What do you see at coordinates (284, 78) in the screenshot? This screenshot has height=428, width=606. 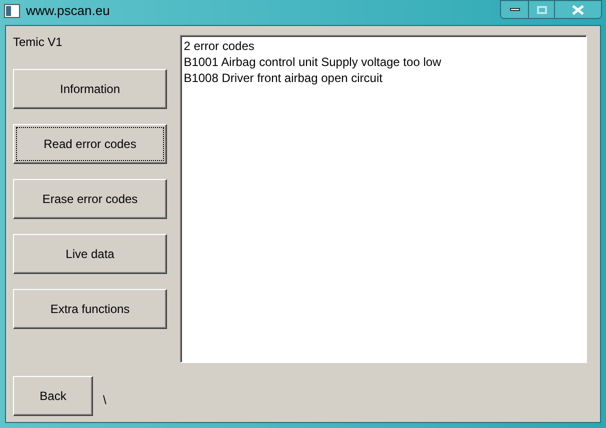 I see `output-line: B1008 Driver front airbag open circuit` at bounding box center [284, 78].